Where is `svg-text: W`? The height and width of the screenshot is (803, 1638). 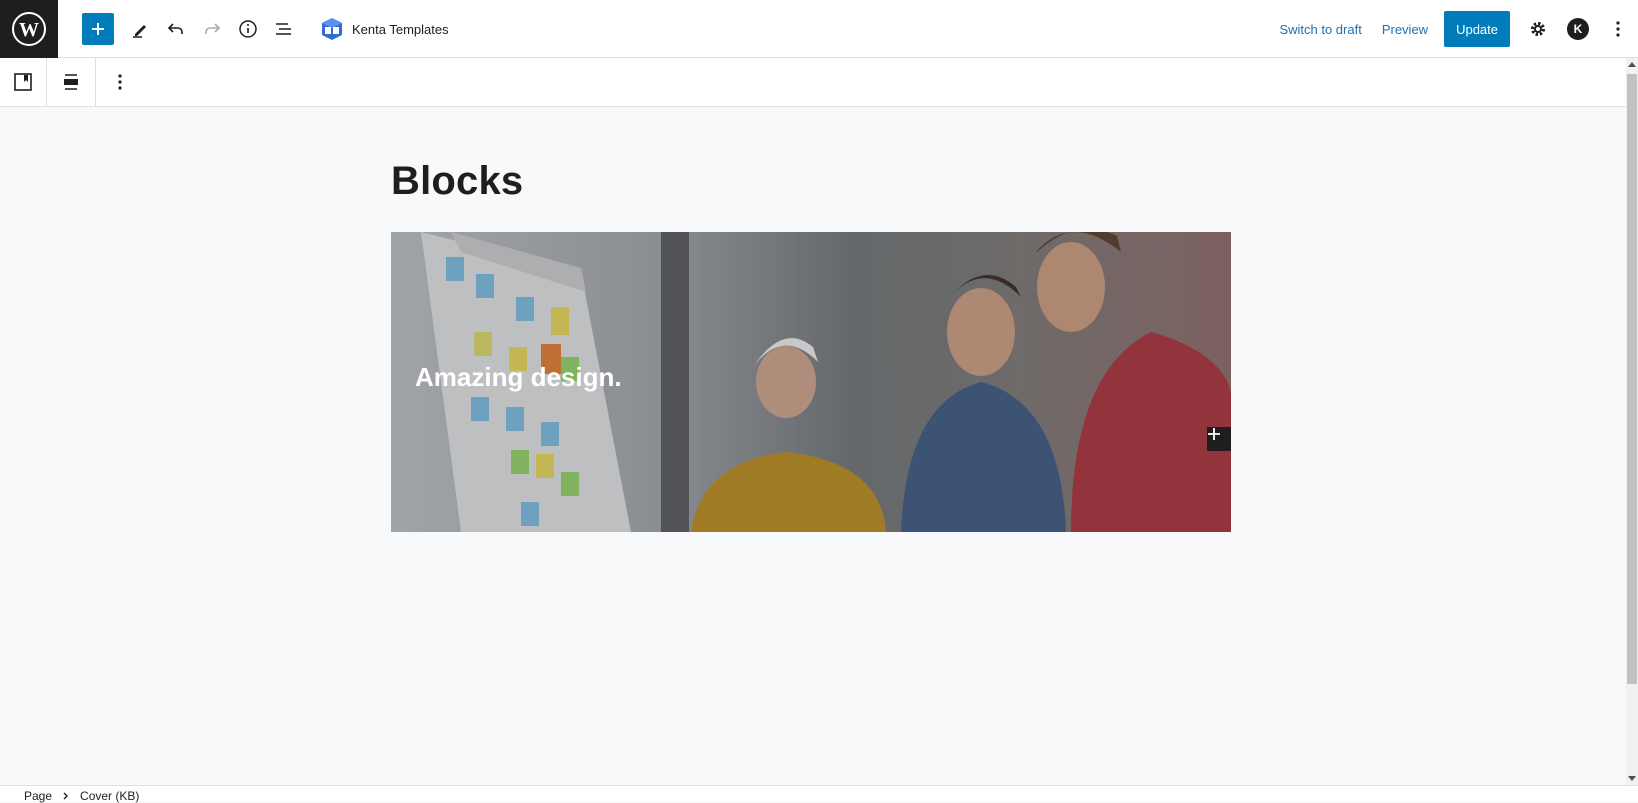
svg-text: W is located at coordinates (29, 30).